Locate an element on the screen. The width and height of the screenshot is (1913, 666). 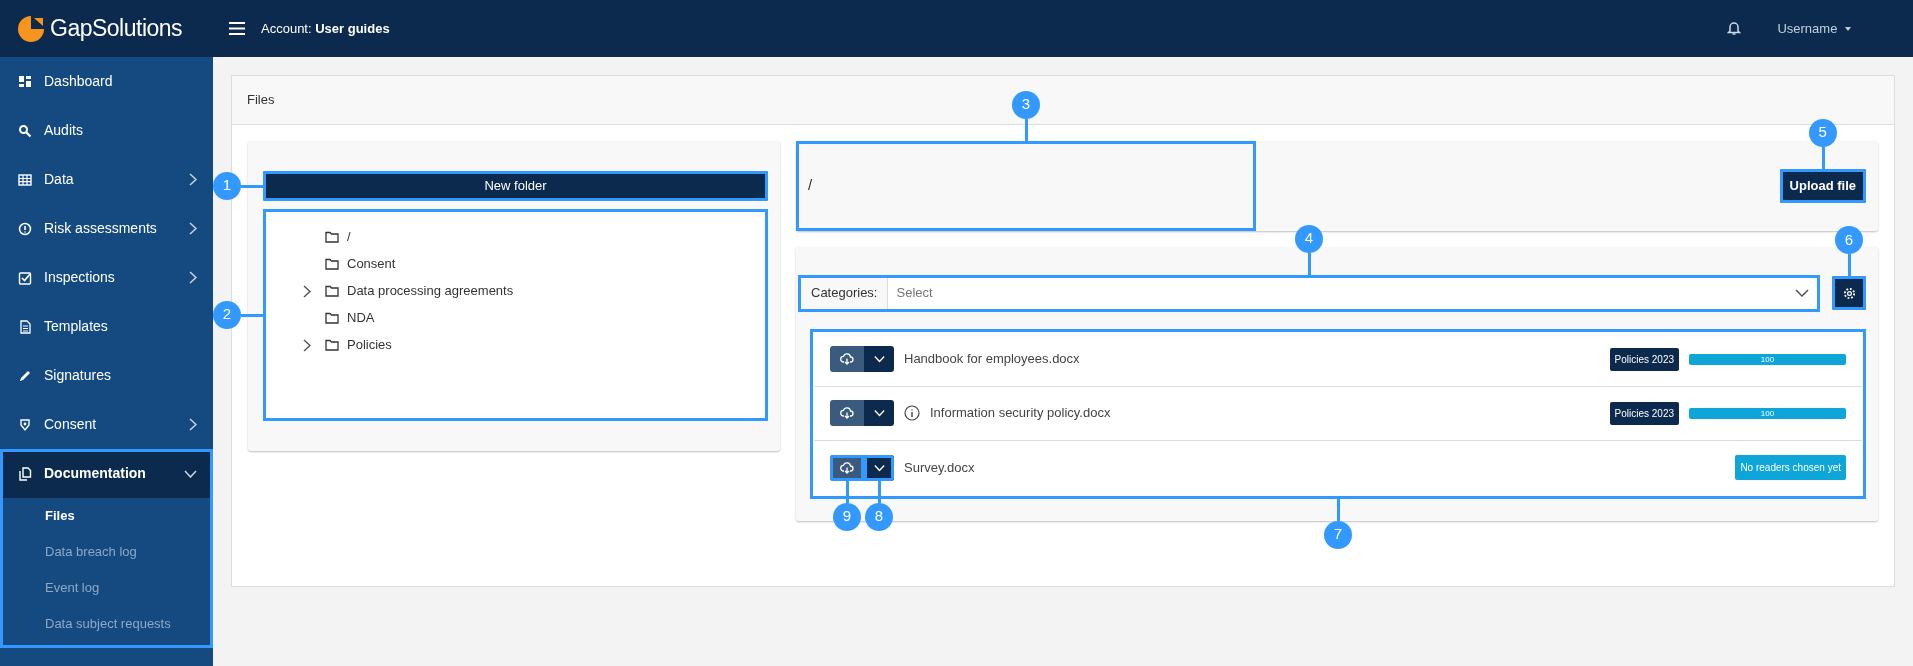
callout-number: 9 is located at coordinates (847, 516).